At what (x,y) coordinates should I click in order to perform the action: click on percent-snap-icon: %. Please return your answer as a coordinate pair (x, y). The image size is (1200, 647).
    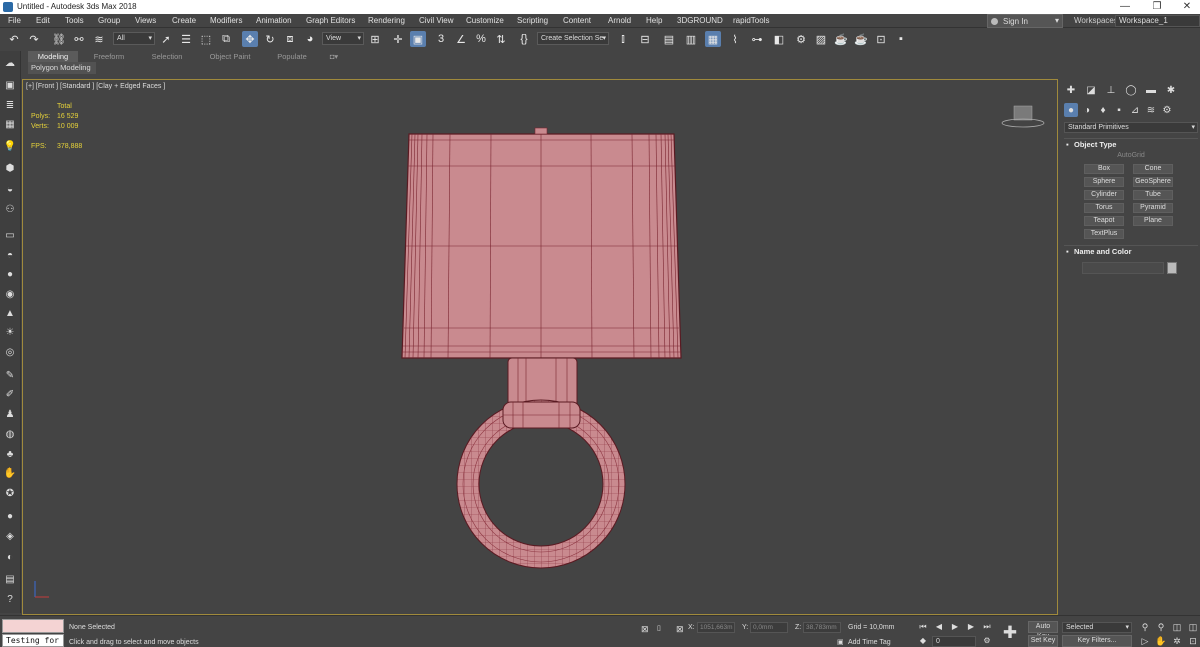
    Looking at the image, I should click on (481, 39).